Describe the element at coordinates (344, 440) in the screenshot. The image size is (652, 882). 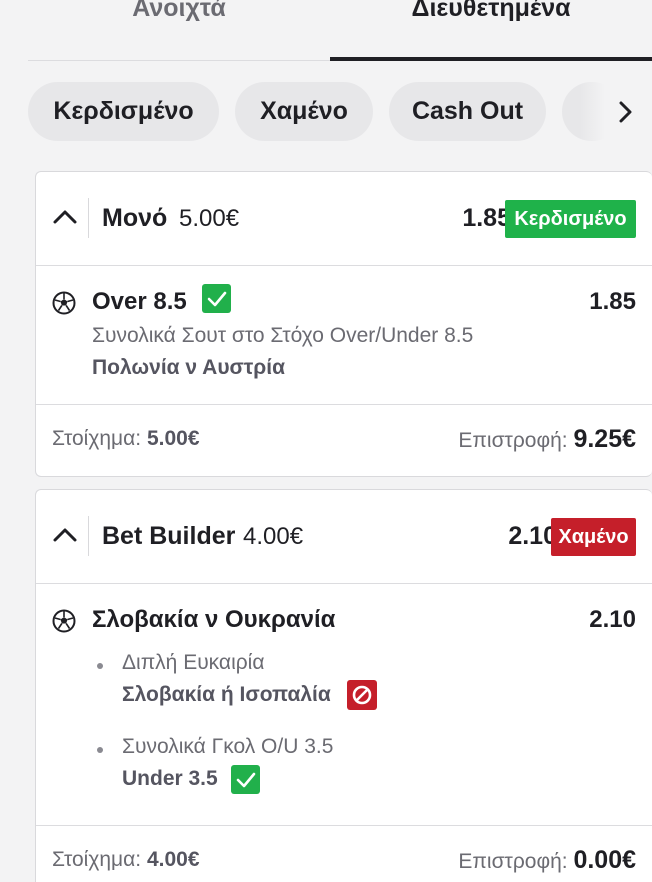
I see `bet-card-footer: Στοίχημα: 5.00€ Επιστροφή: 9.25€` at that location.